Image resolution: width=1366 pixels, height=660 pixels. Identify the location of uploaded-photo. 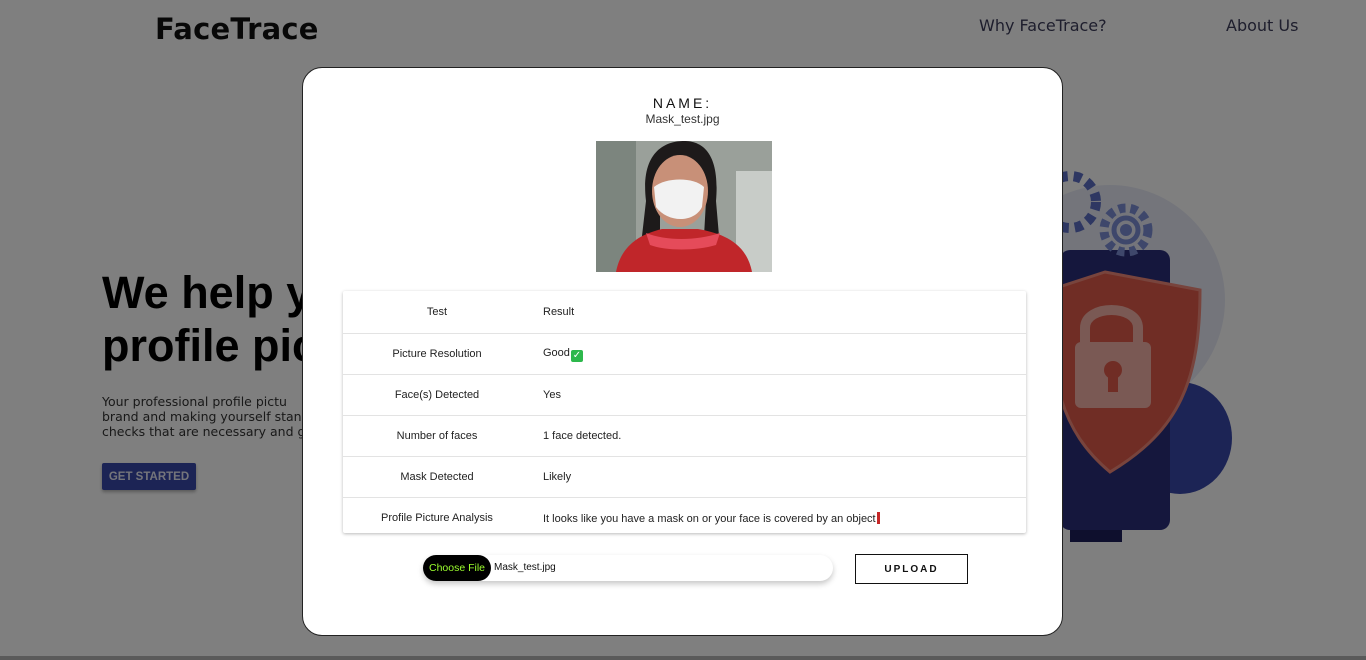
(684, 206).